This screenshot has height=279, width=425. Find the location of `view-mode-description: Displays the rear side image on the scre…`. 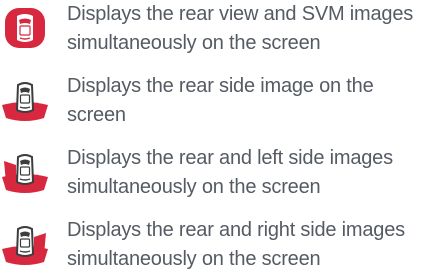

view-mode-description: Displays the rear side image on the scre… is located at coordinates (220, 100).